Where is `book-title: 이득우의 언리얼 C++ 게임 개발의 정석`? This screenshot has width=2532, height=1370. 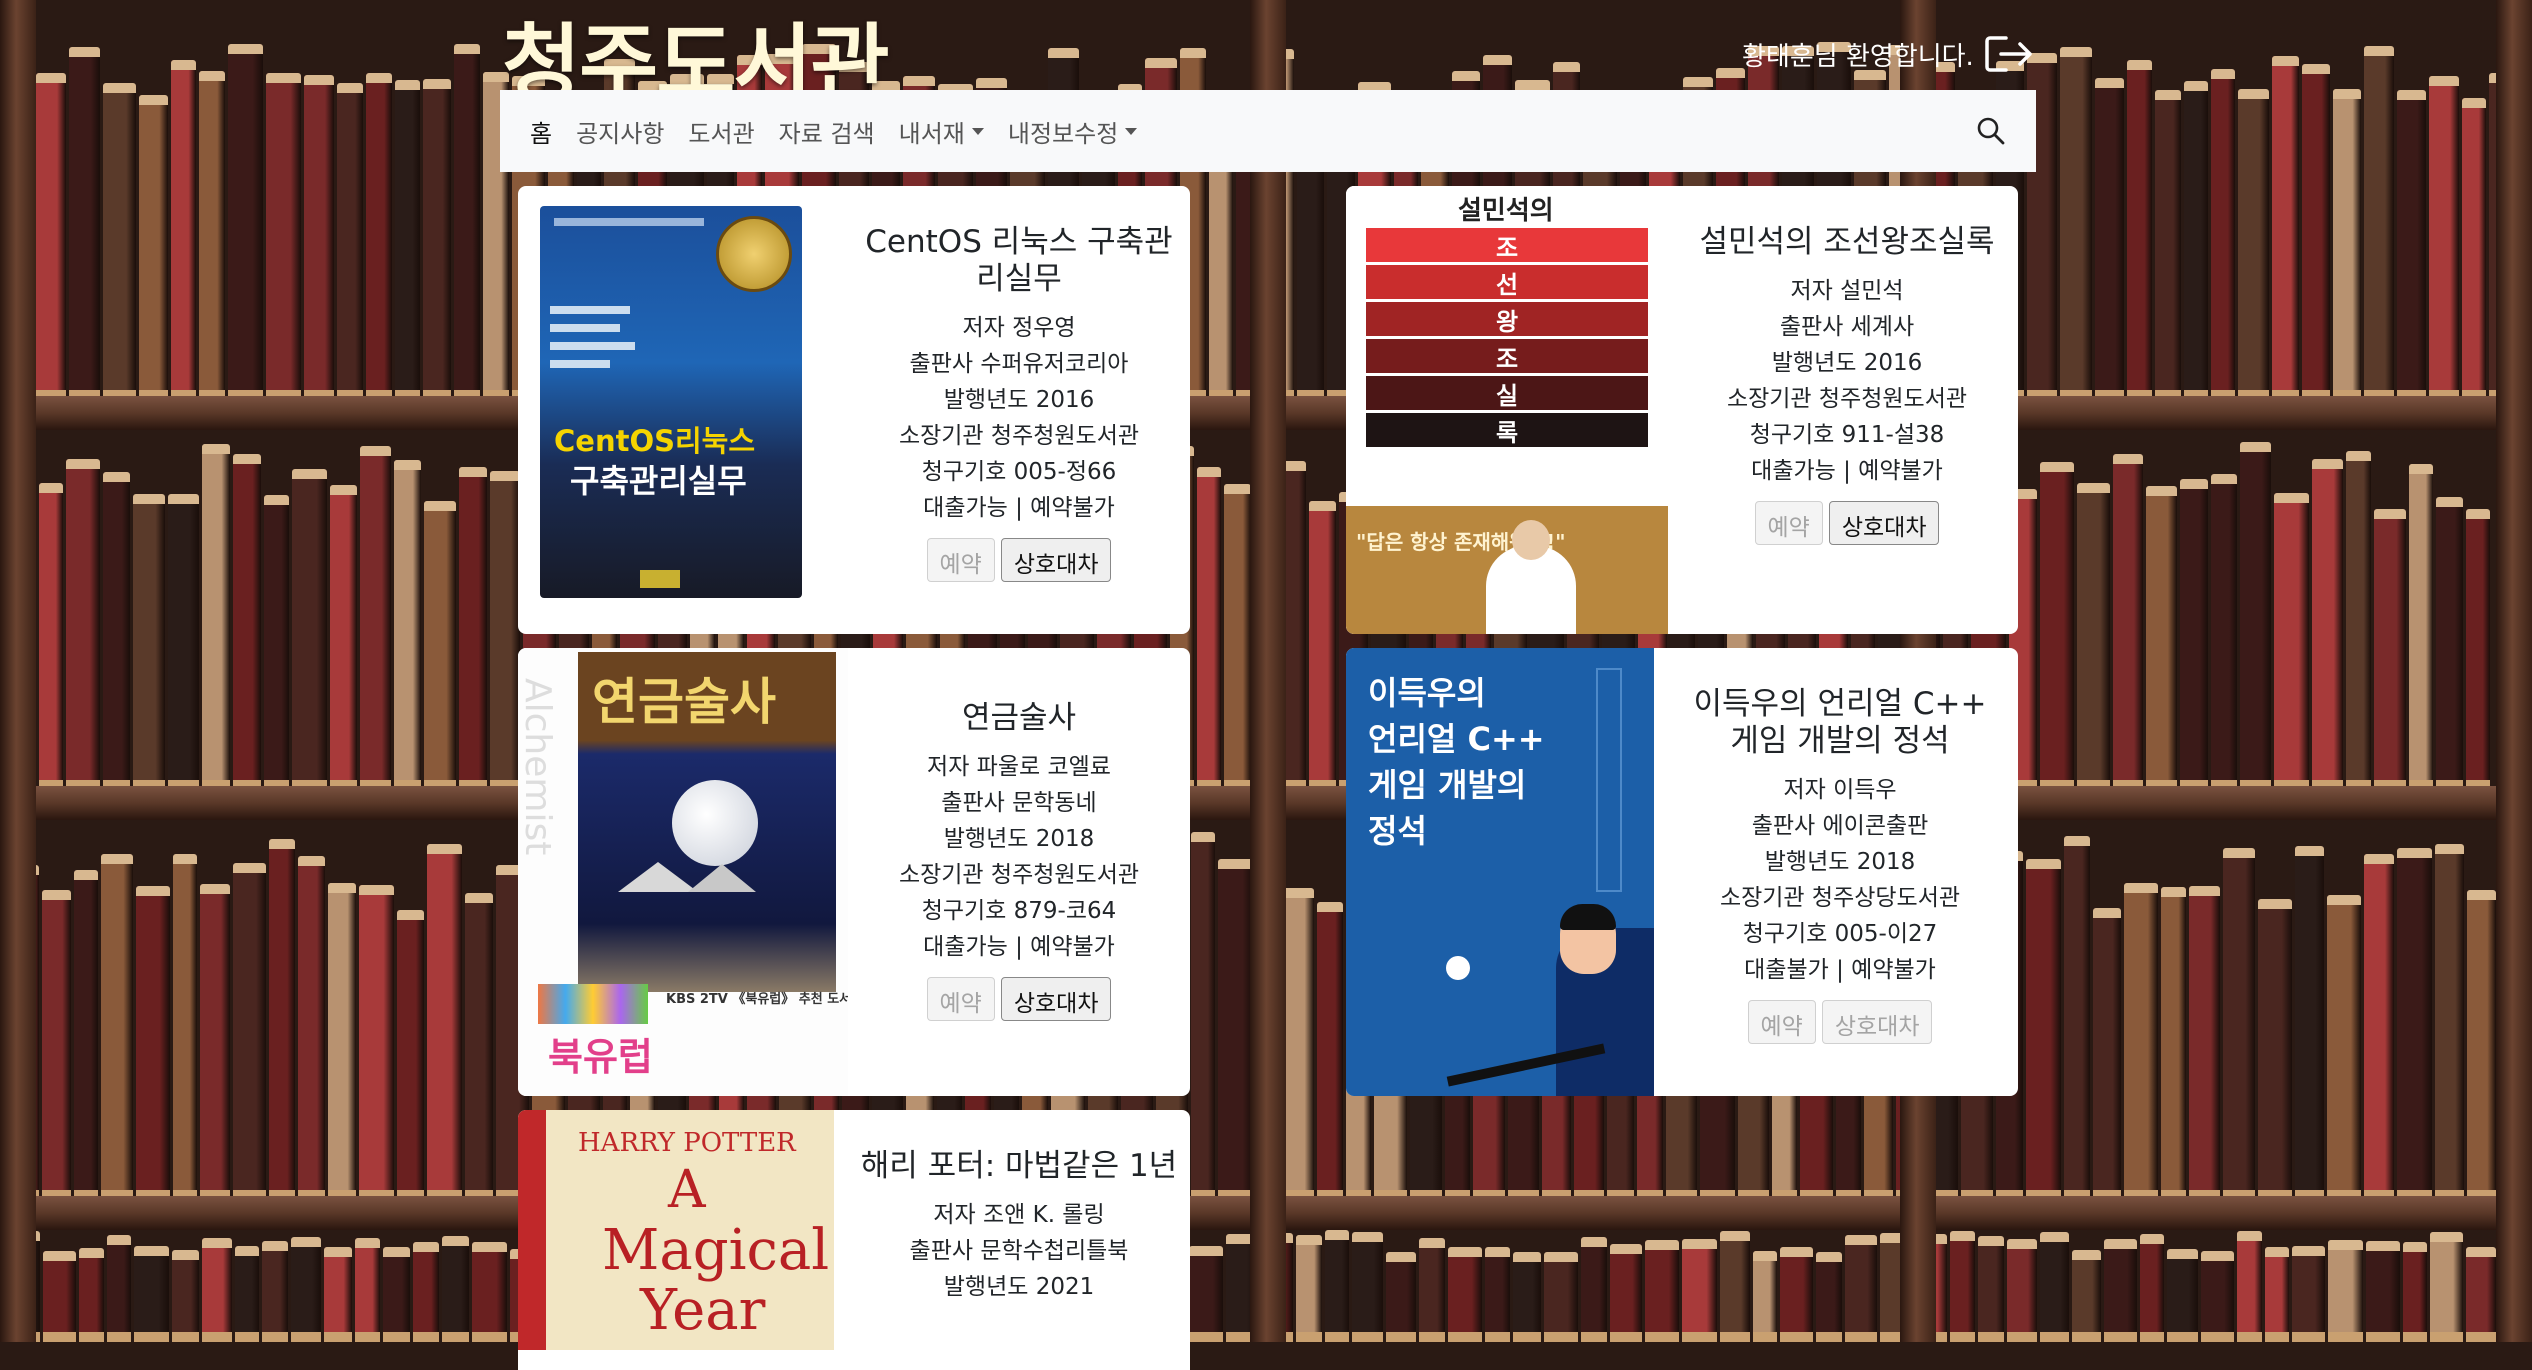
book-title: 이득우의 언리얼 C++ 게임 개발의 정석 is located at coordinates (1840, 723).